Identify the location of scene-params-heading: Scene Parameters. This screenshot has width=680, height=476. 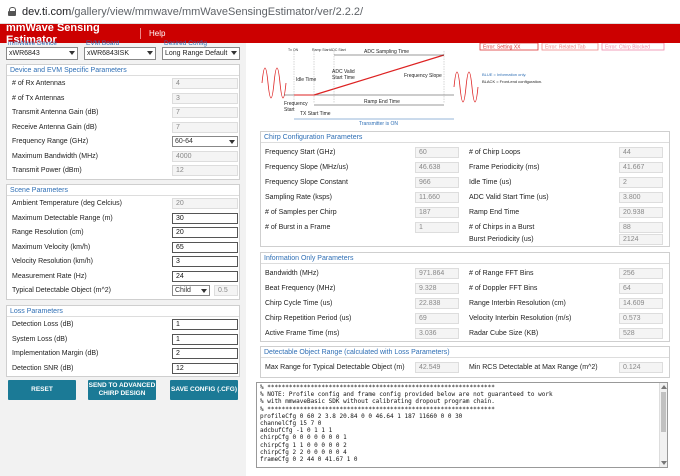
(123, 190).